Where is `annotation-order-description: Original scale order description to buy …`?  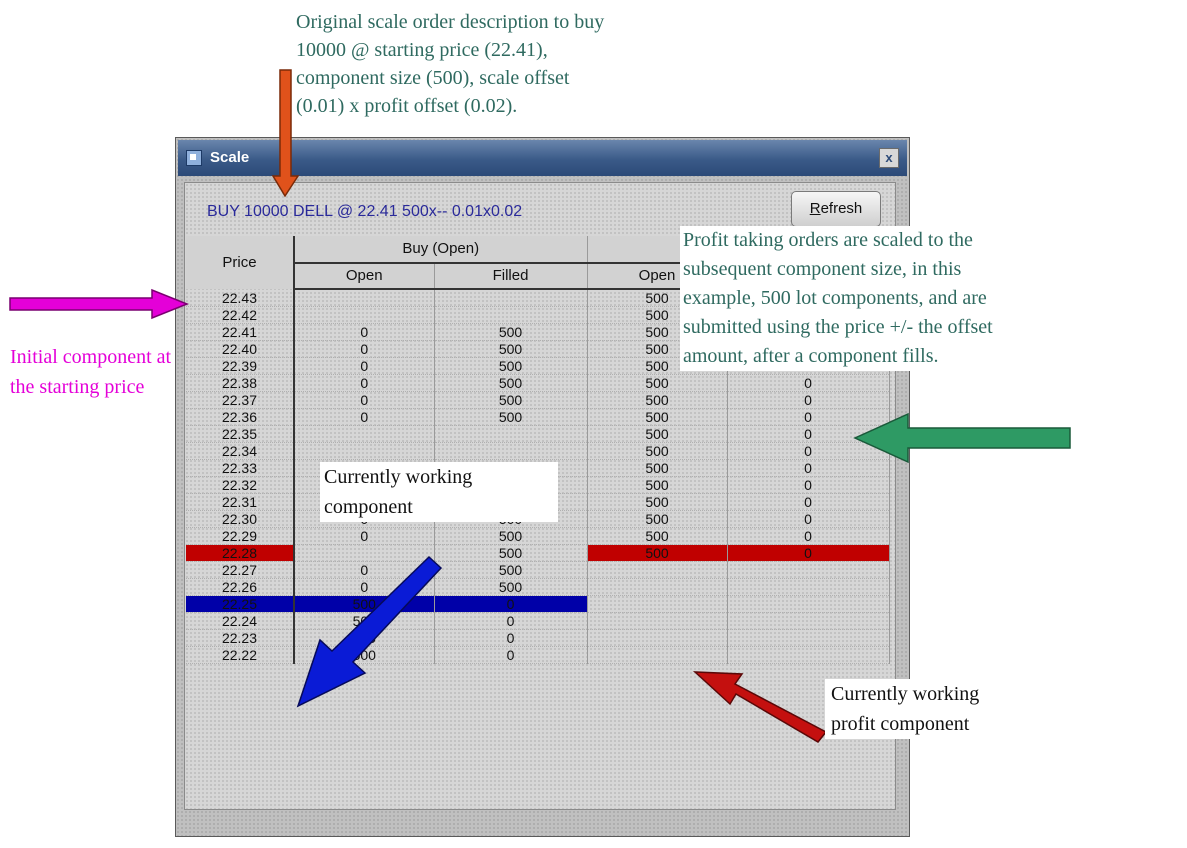 annotation-order-description: Original scale order description to buy … is located at coordinates (450, 64).